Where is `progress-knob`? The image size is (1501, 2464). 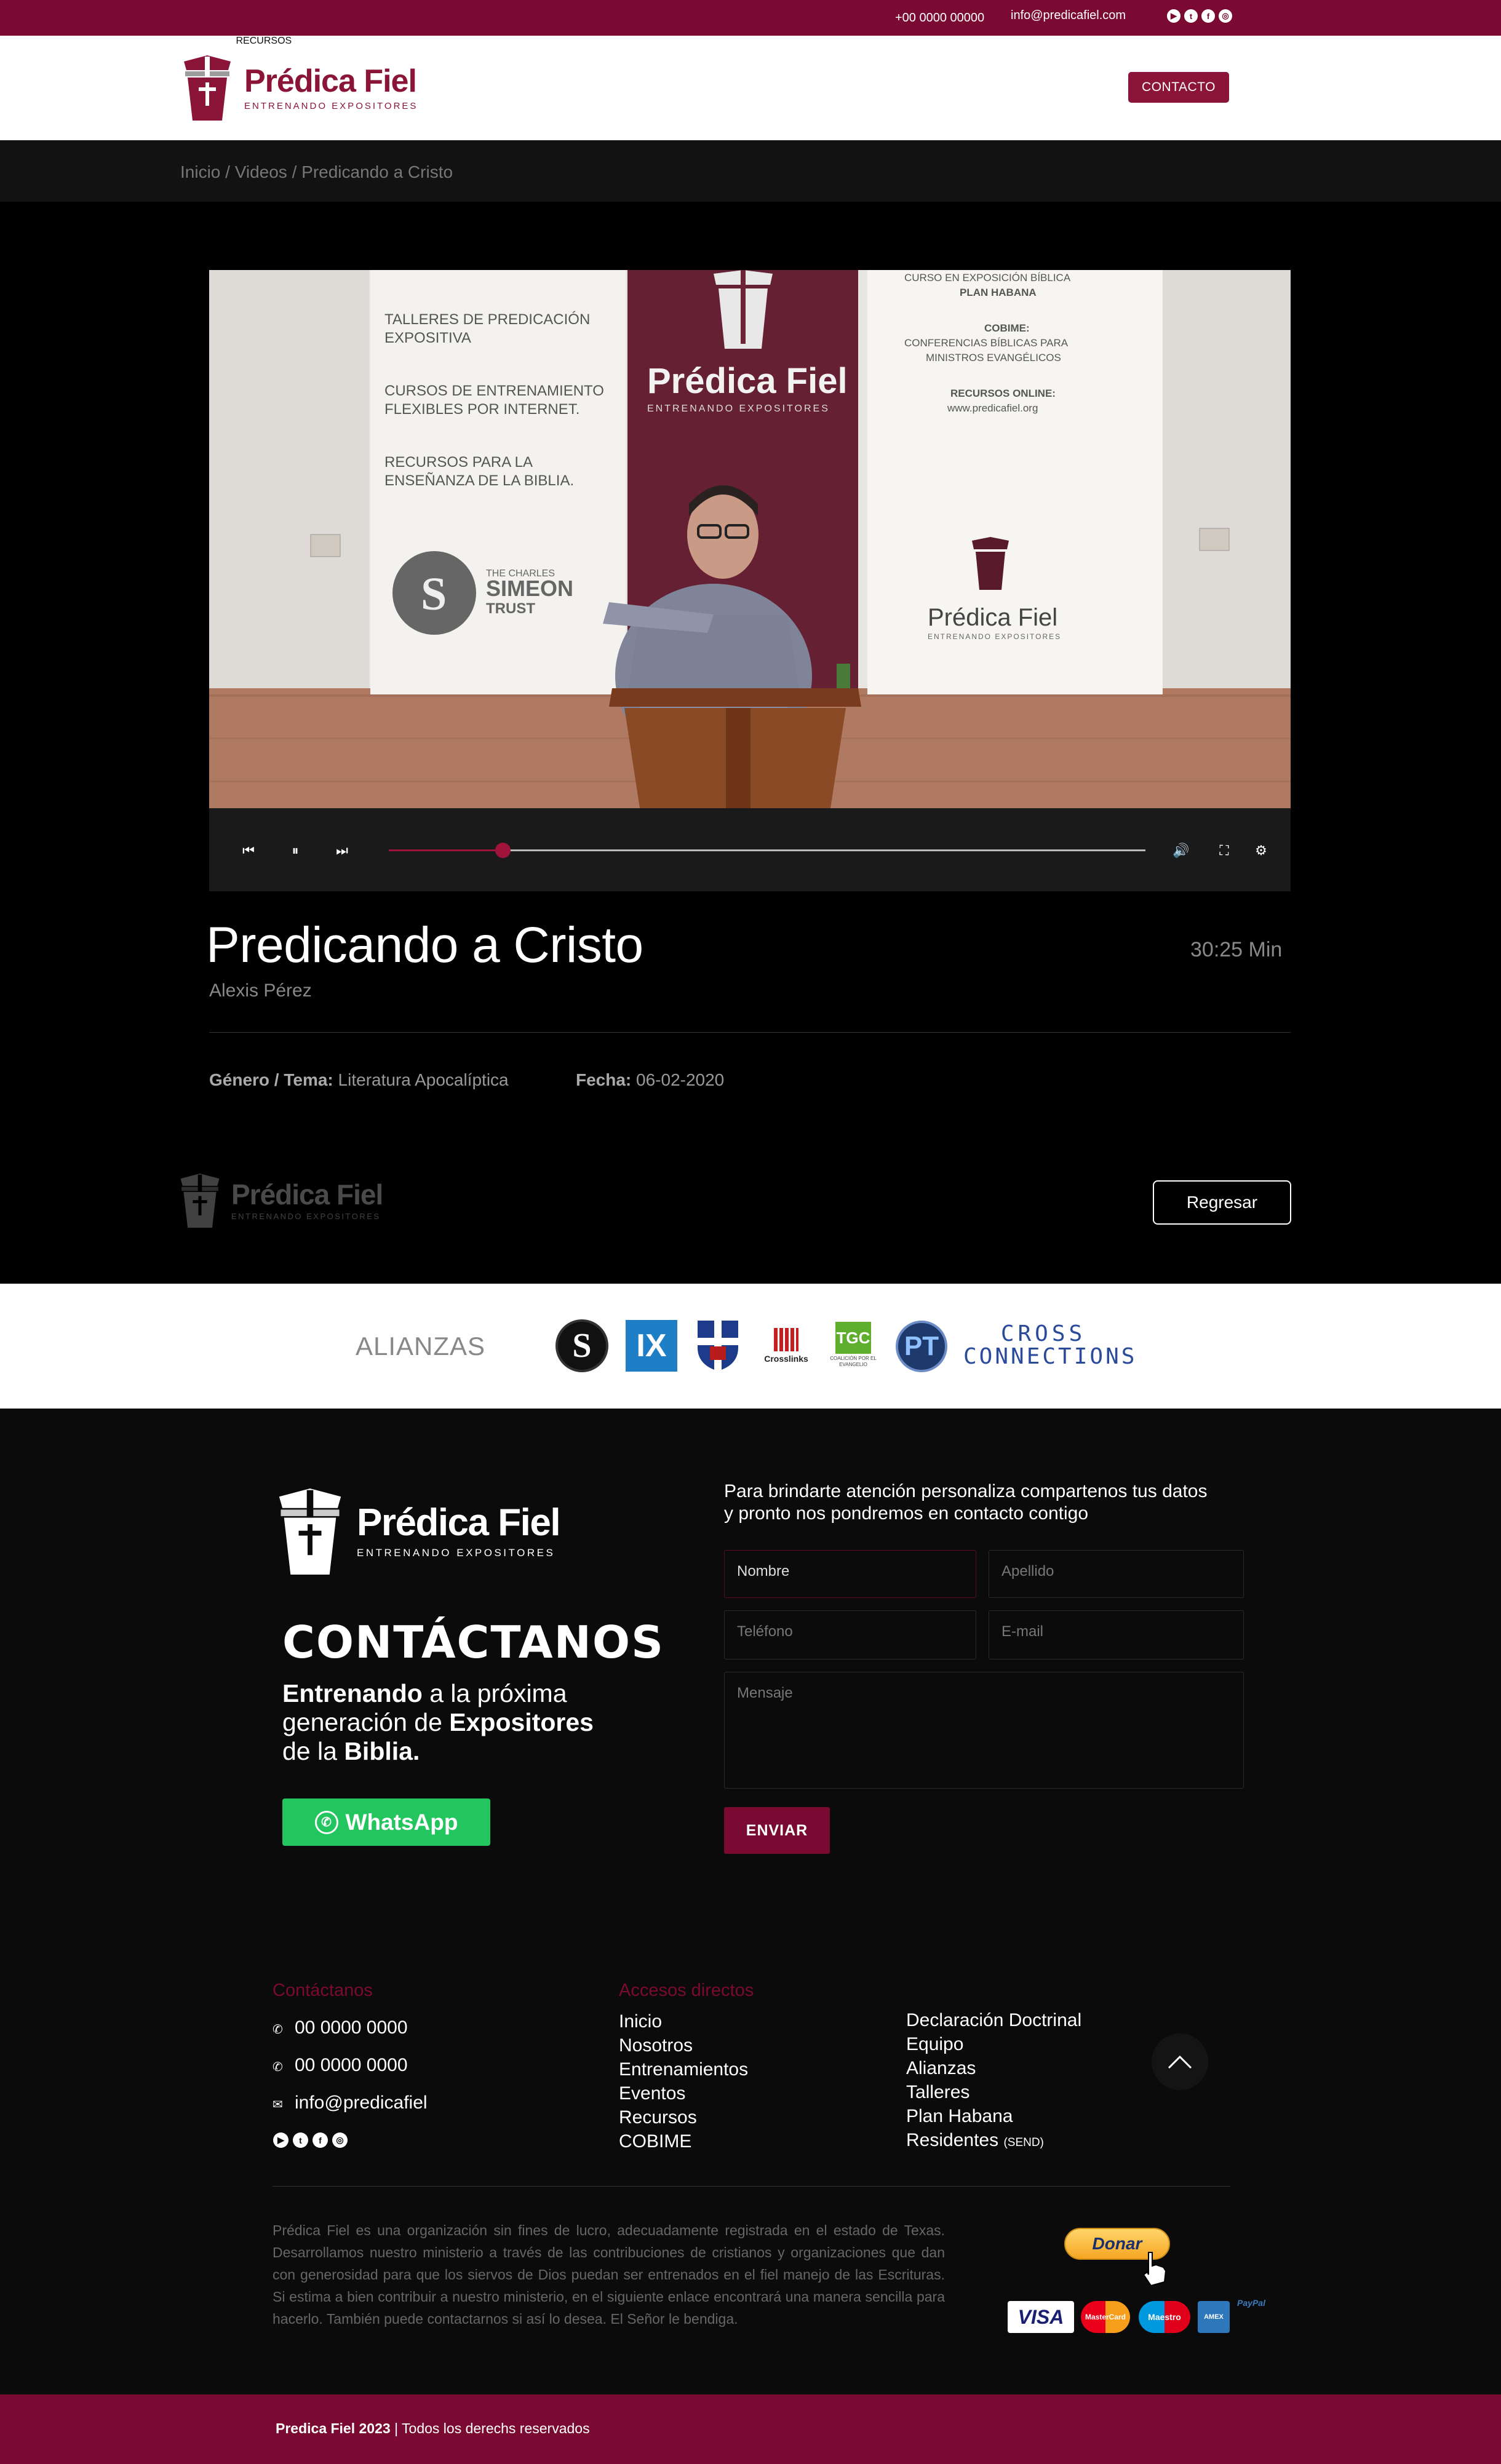
progress-knob is located at coordinates (503, 850).